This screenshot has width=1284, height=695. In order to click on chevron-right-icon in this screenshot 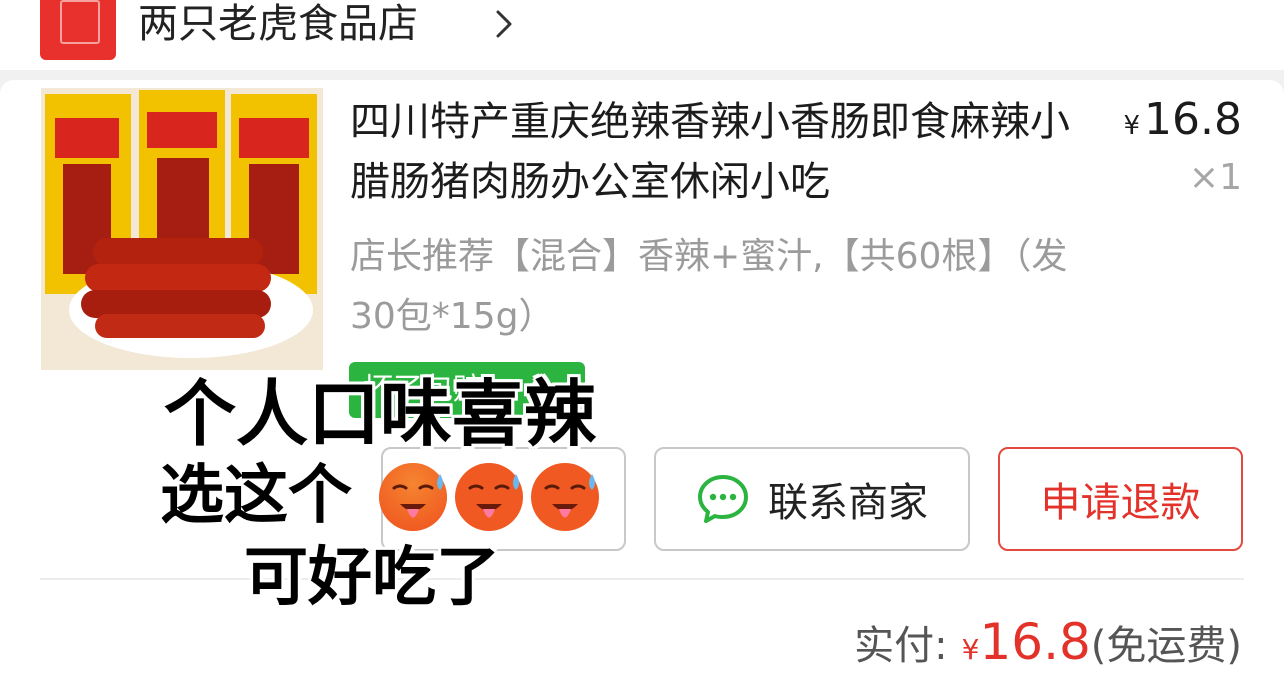, I will do `click(504, 24)`.